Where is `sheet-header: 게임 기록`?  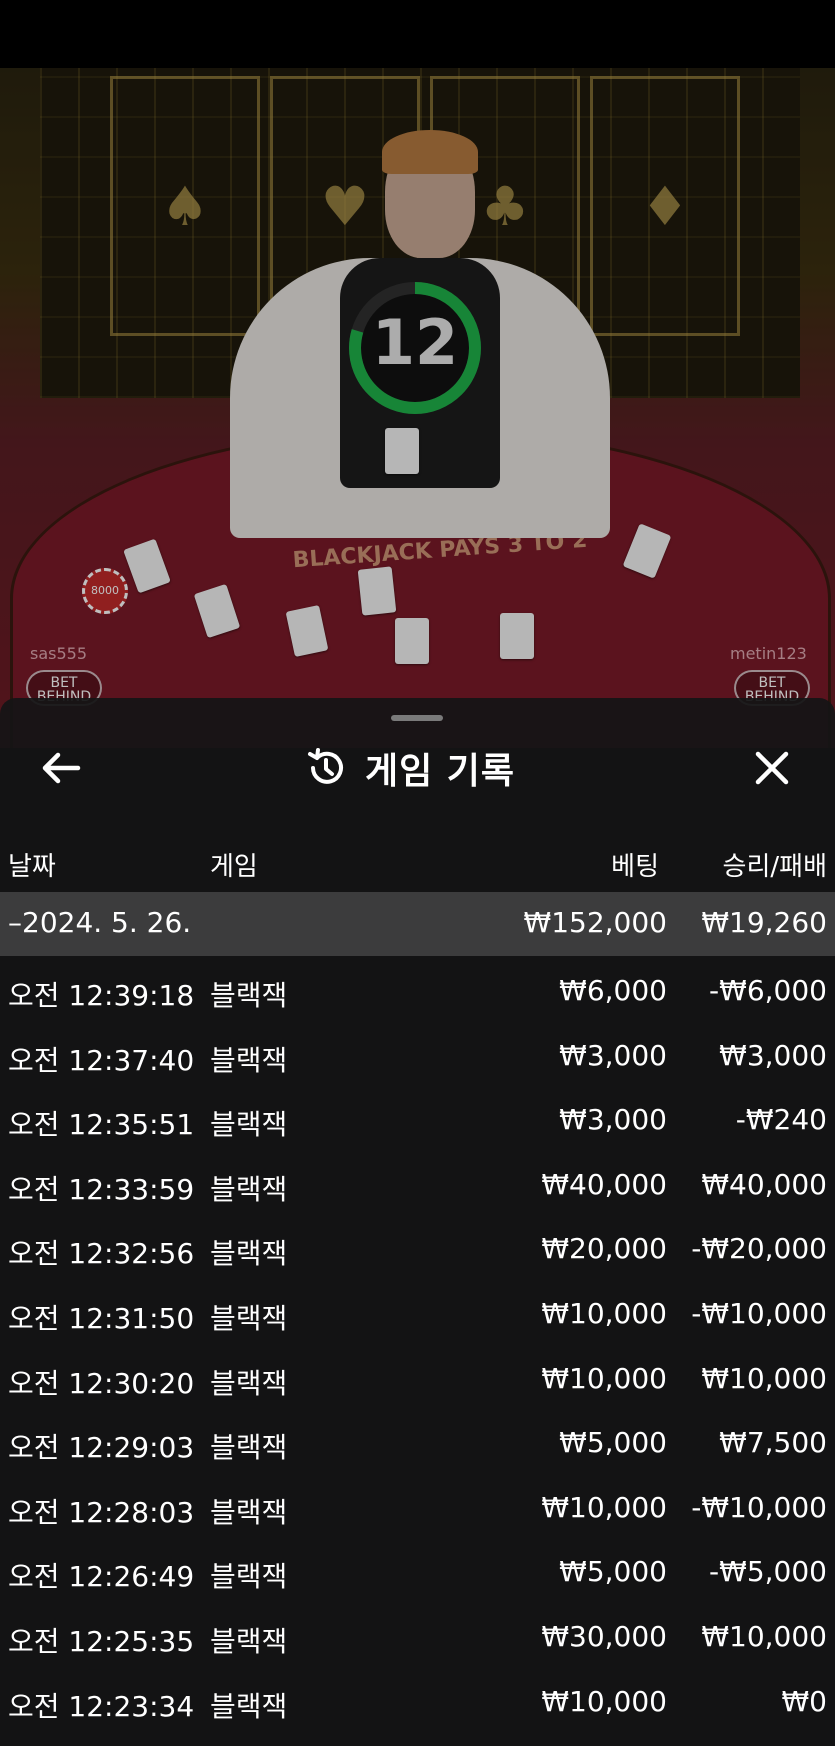 sheet-header: 게임 기록 is located at coordinates (417, 767).